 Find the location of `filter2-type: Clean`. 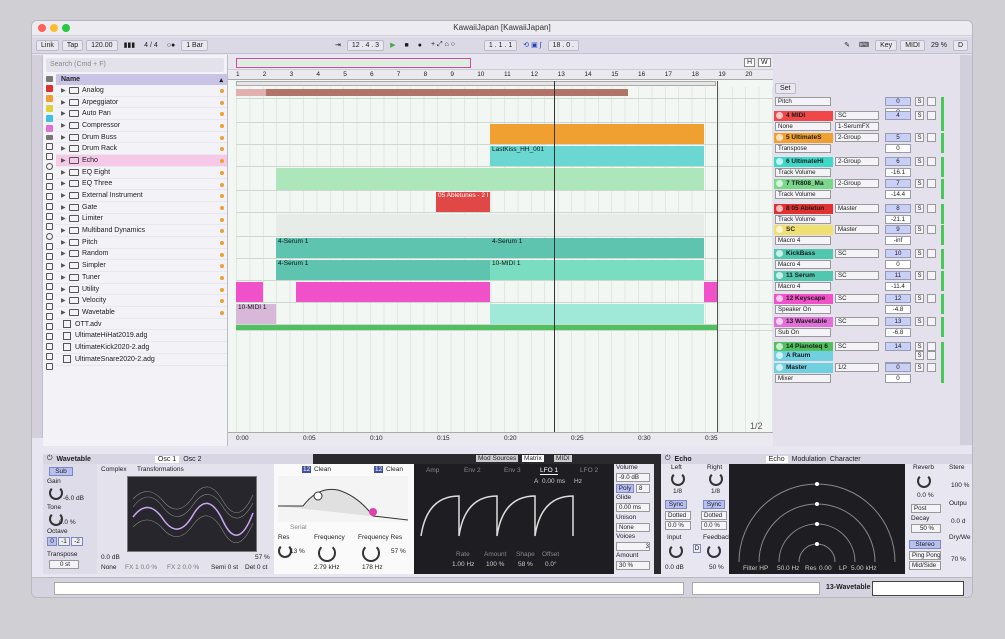

filter2-type: Clean is located at coordinates (394, 469).